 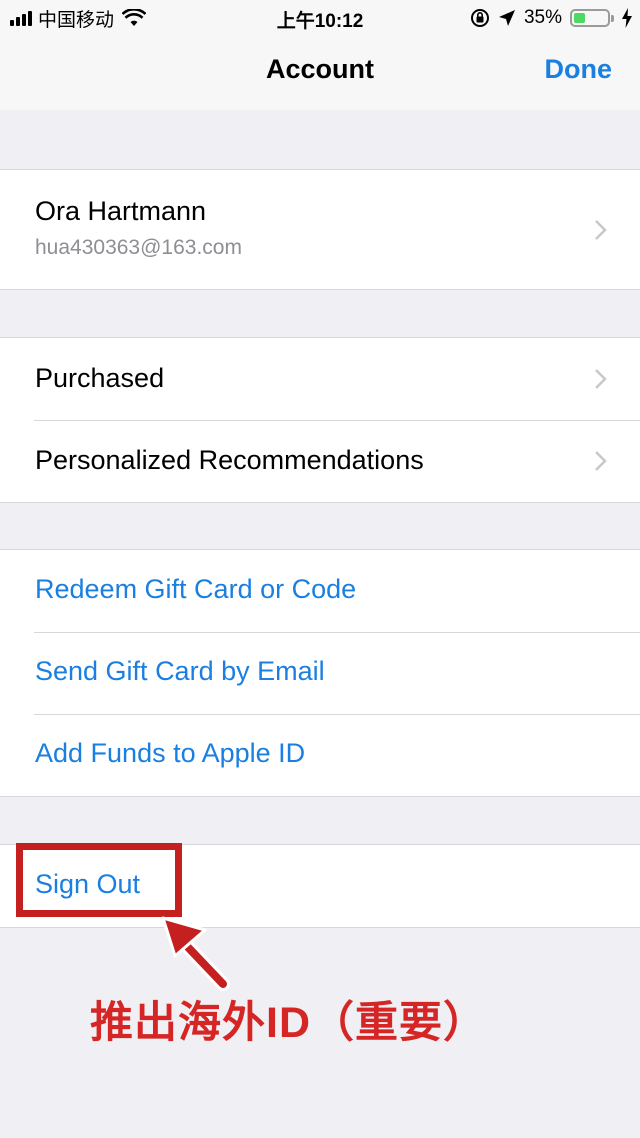 I want to click on purchased-row: Purchased, so click(x=320, y=379).